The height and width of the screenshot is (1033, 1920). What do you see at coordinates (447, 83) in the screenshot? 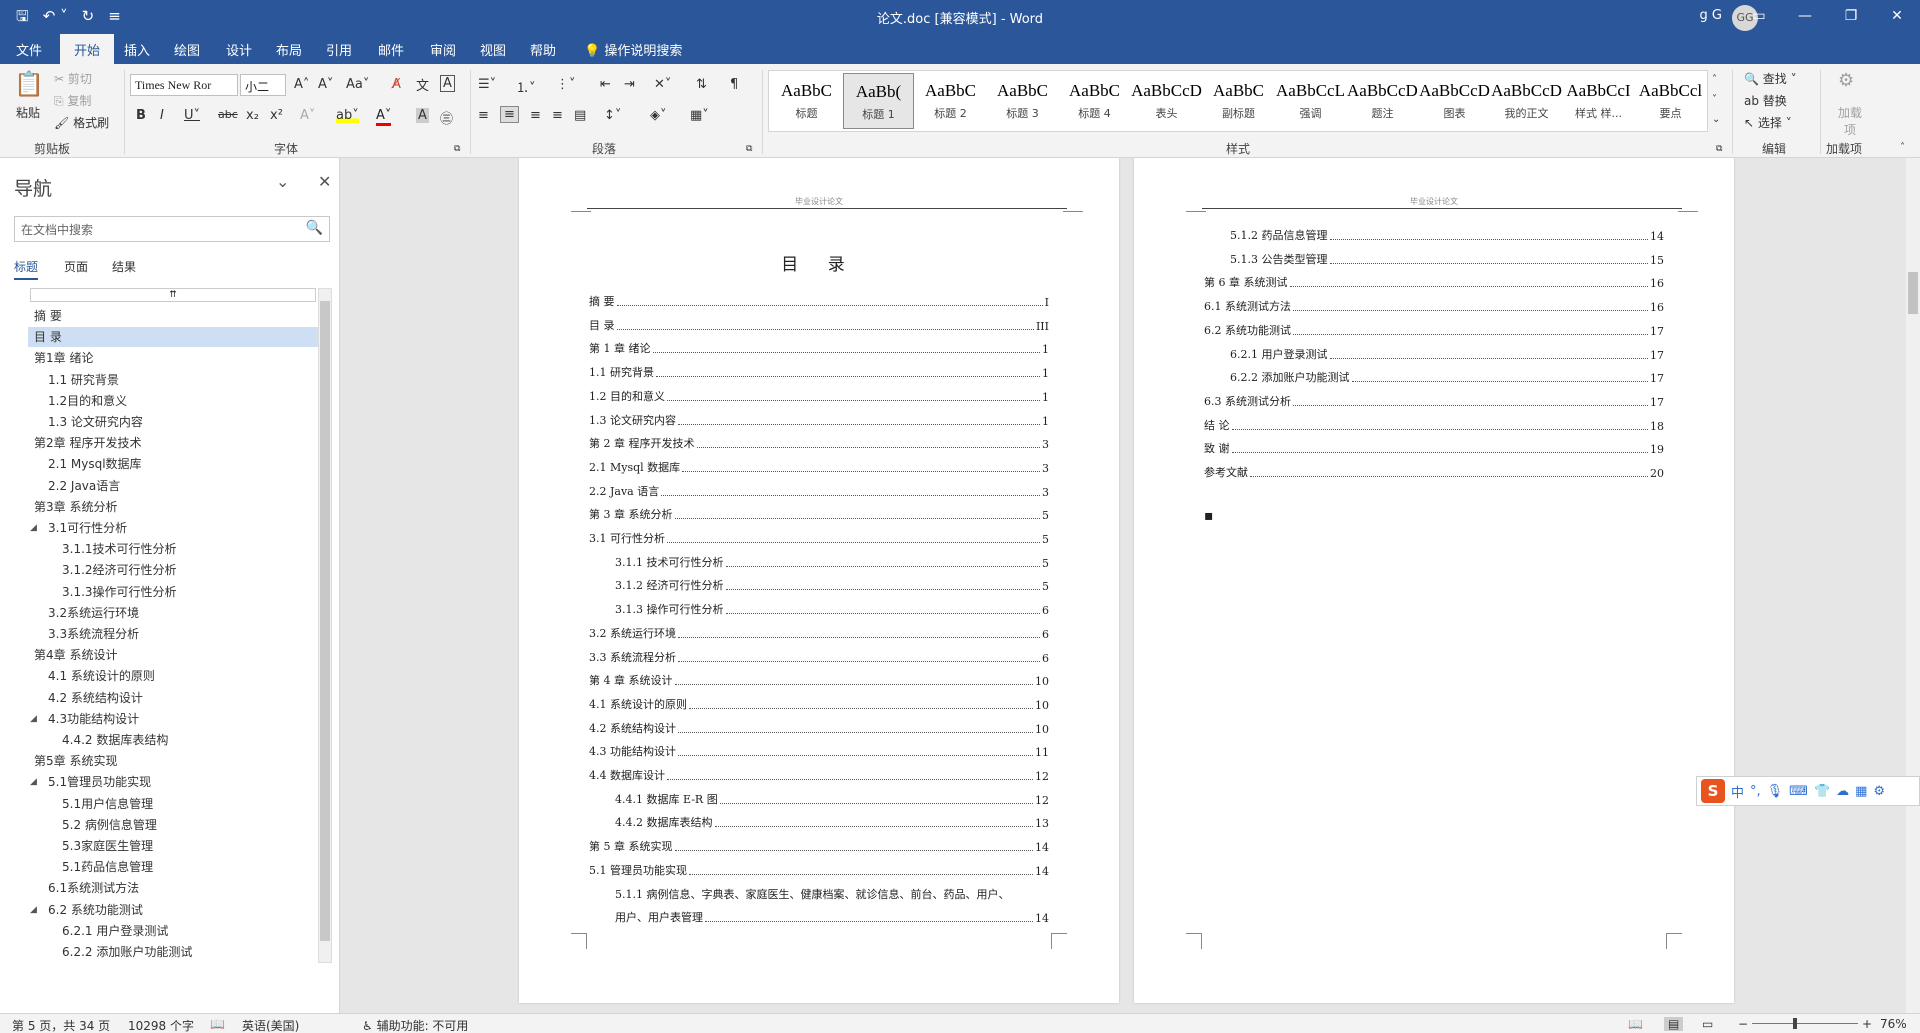
I see `character-border-icon: A` at bounding box center [447, 83].